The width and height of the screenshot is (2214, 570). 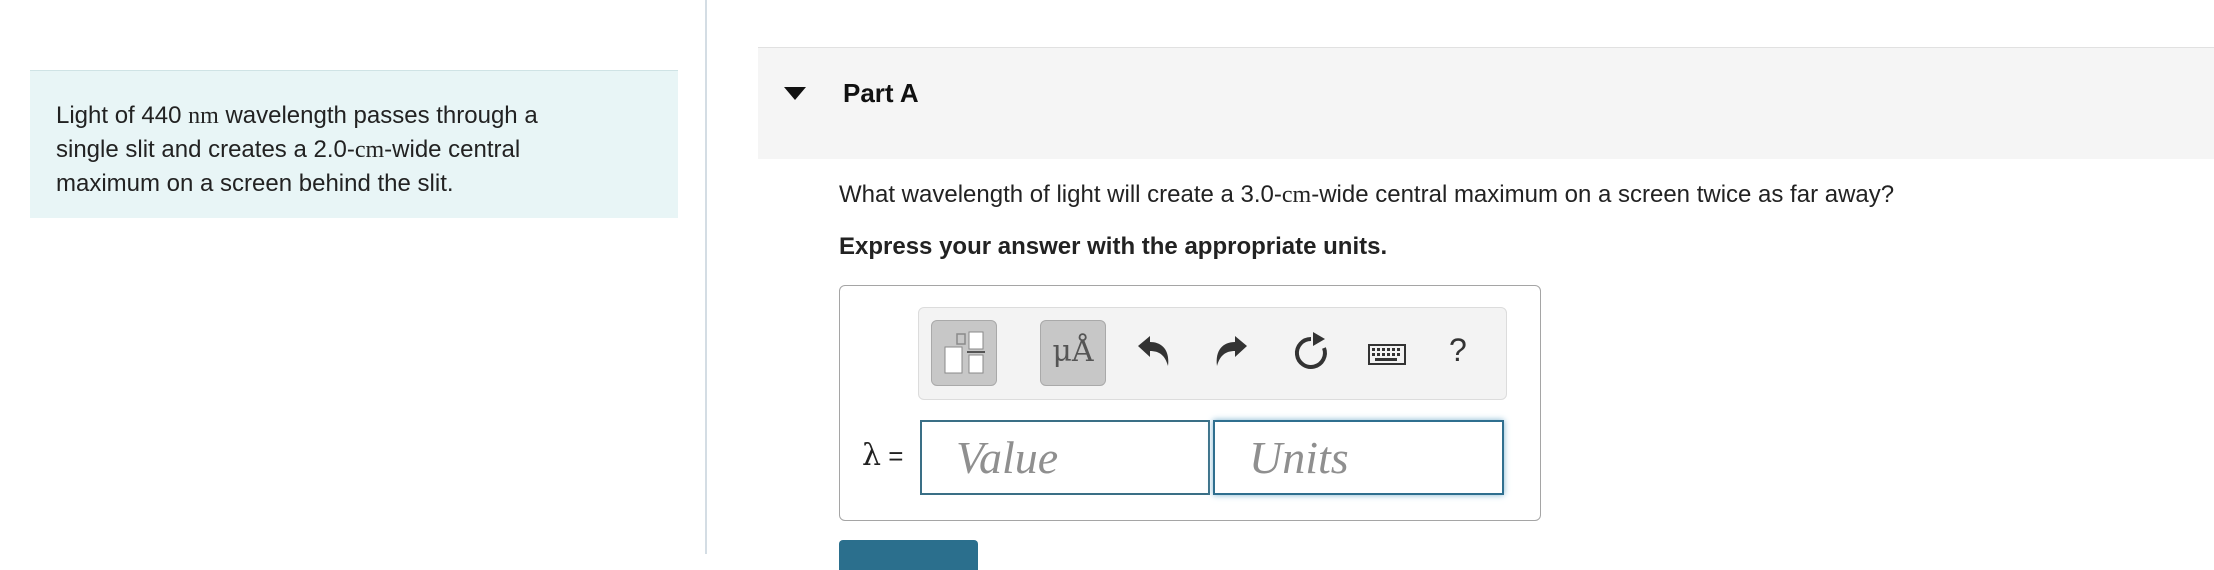 What do you see at coordinates (203, 116) in the screenshot?
I see `unit-nm: nm` at bounding box center [203, 116].